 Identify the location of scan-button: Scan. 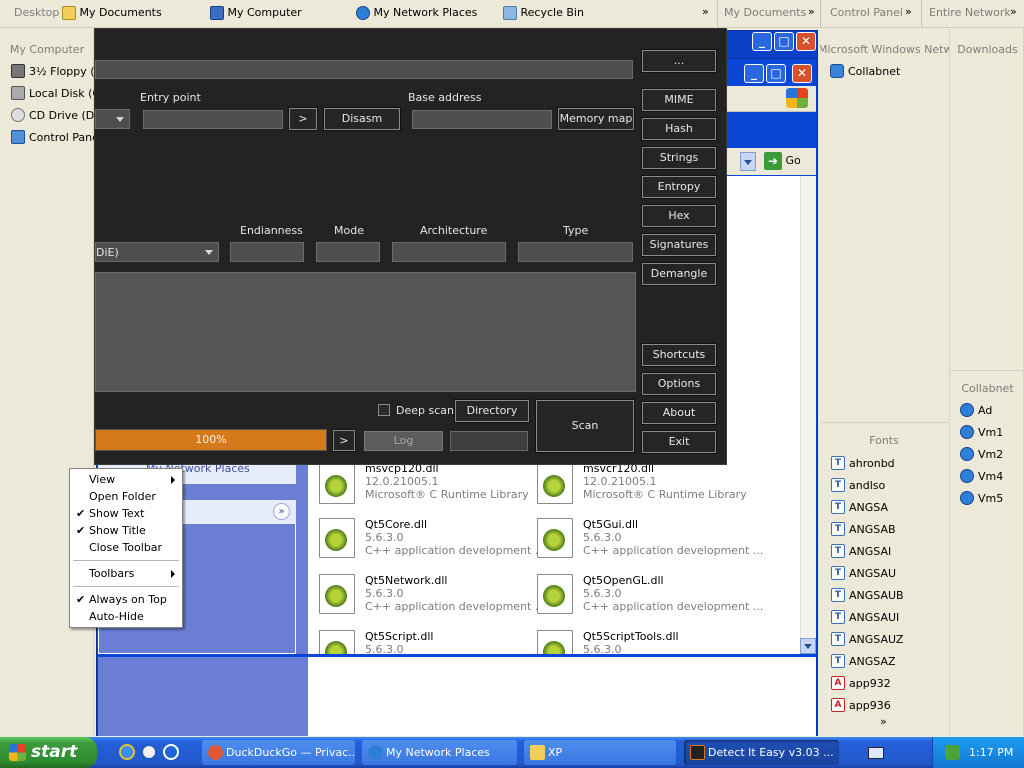
(585, 426).